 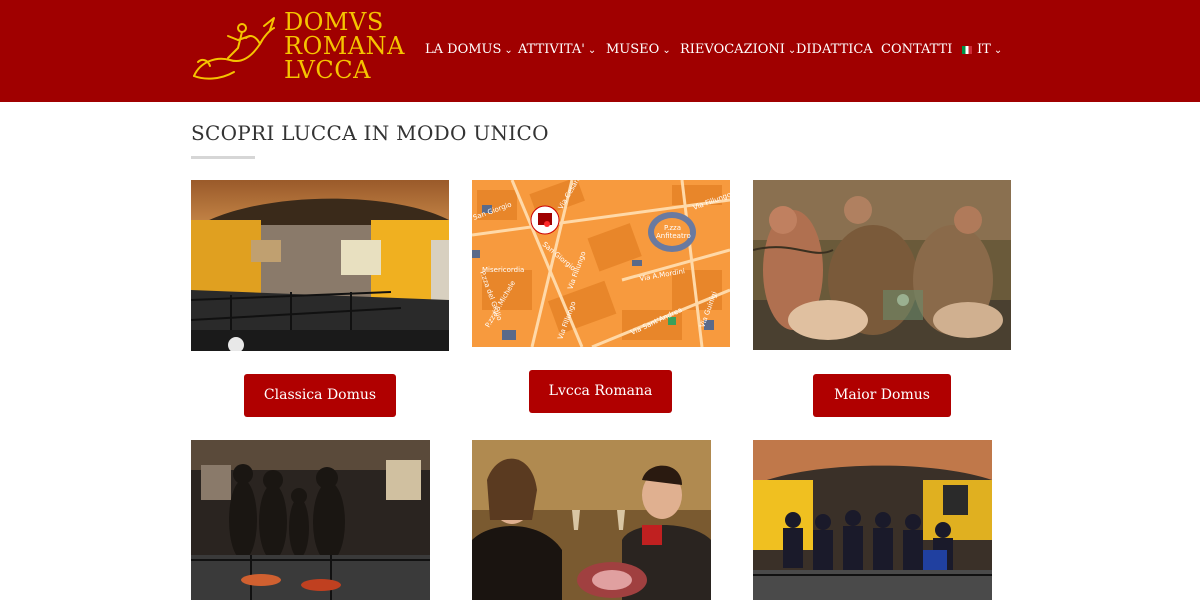 I want to click on logo-line: ROMANA, so click(x=344, y=46).